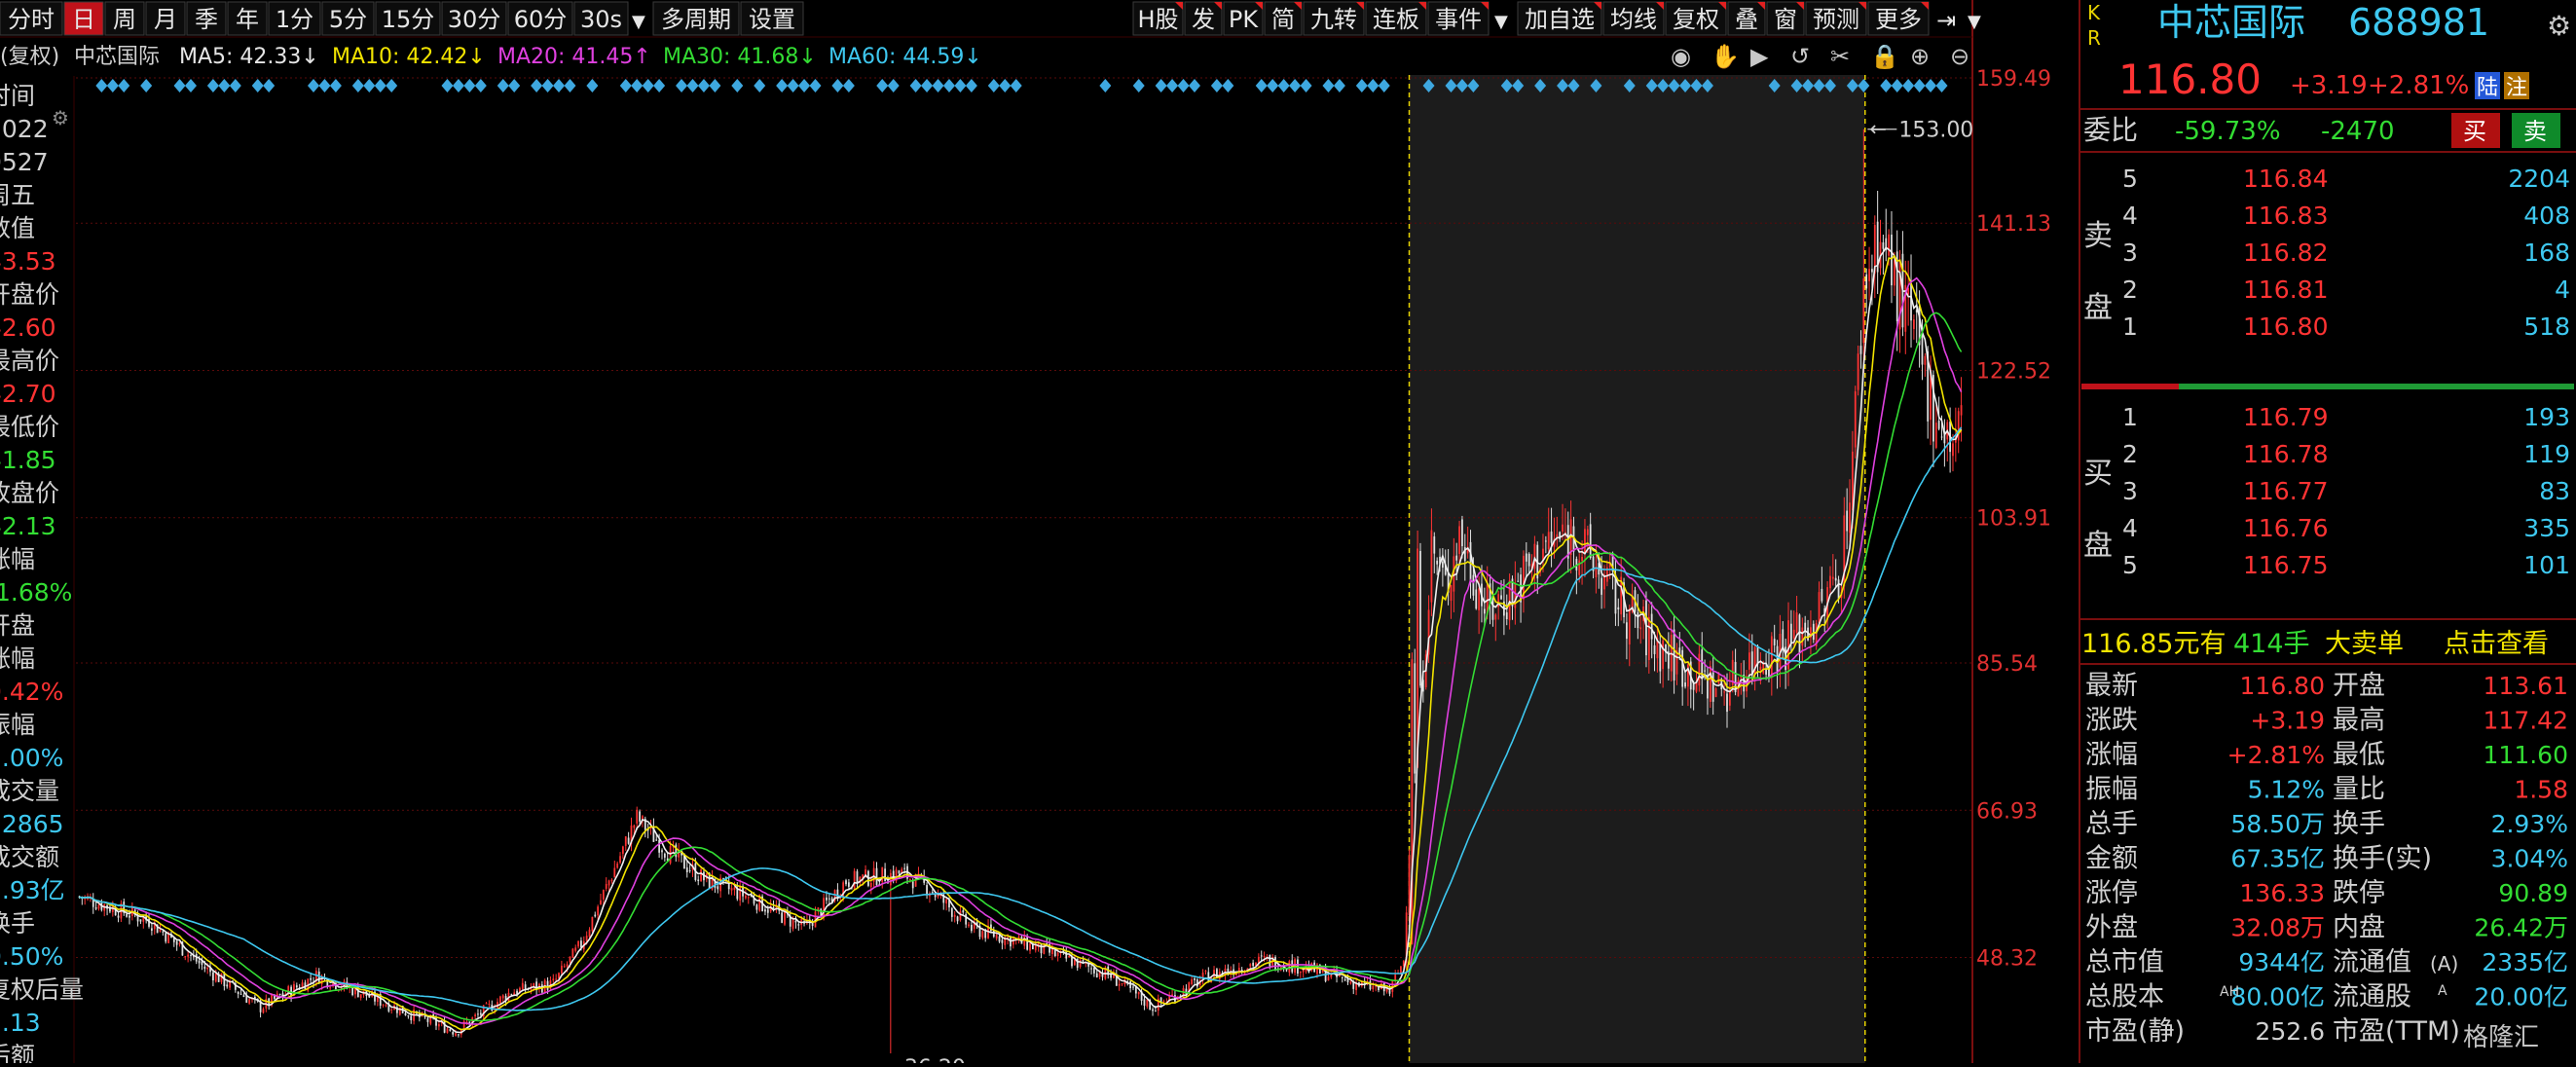 This screenshot has width=2576, height=1067. What do you see at coordinates (1681, 56) in the screenshot?
I see `eye-icon: ◉` at bounding box center [1681, 56].